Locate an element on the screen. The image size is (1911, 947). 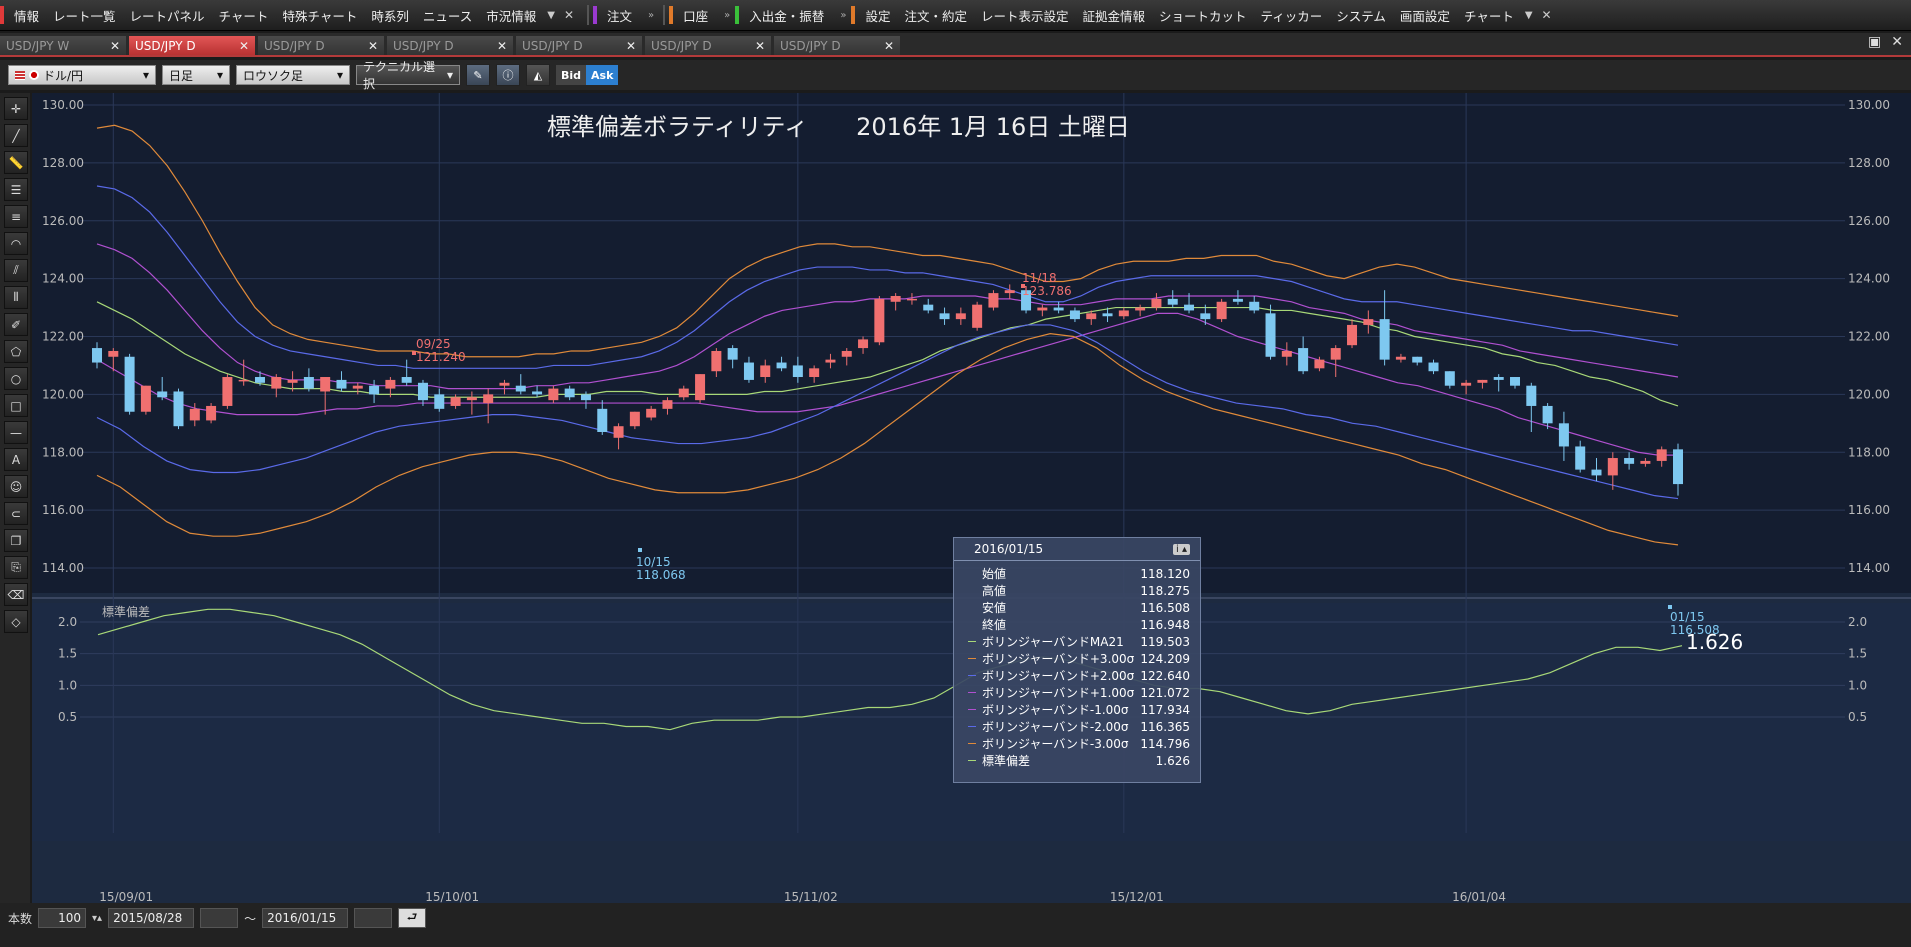
sub-pane-label: 標準偏差 is located at coordinates (126, 611).